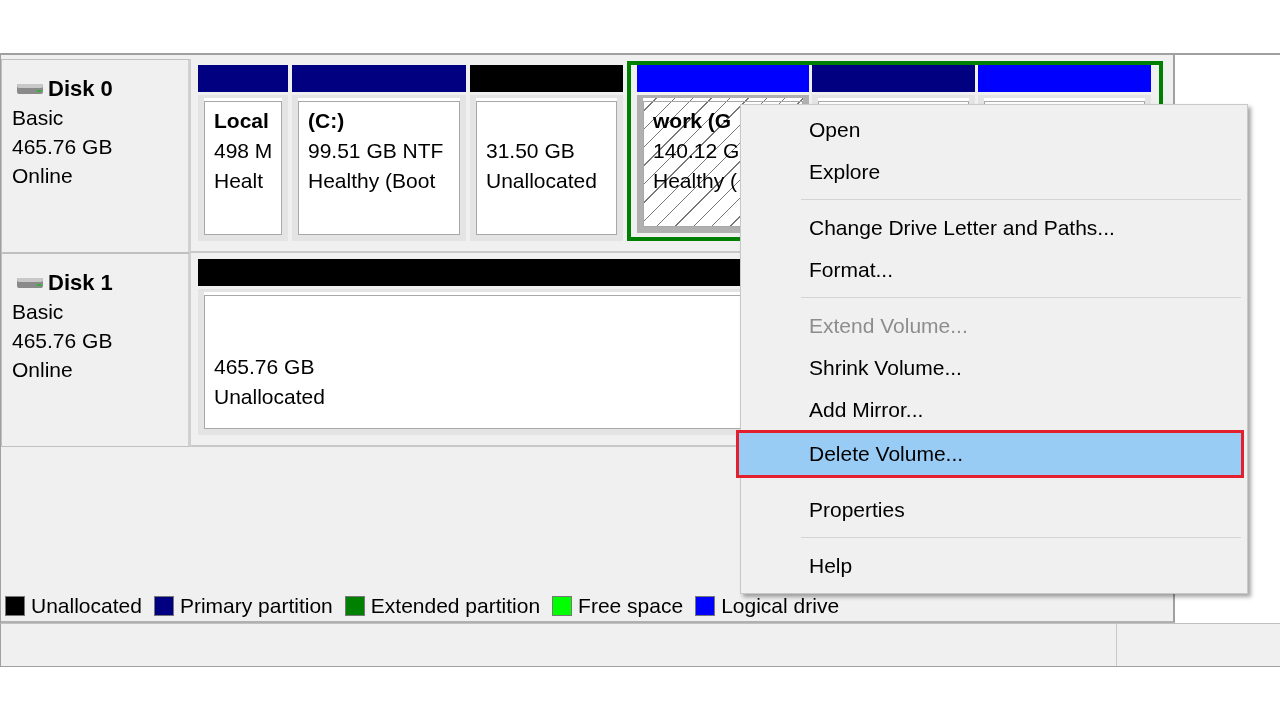 The image size is (1280, 720). Describe the element at coordinates (80, 89) in the screenshot. I see `disk-name: Disk 0` at that location.